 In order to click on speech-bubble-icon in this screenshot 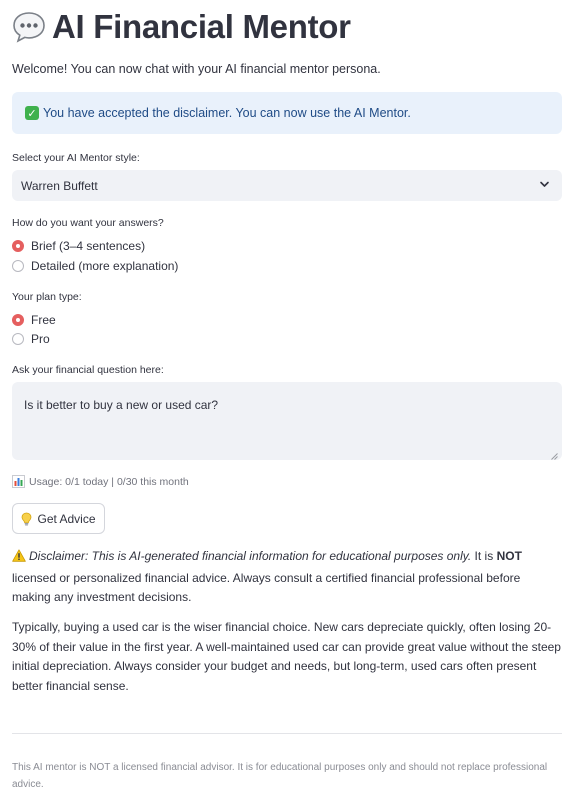, I will do `click(29, 27)`.